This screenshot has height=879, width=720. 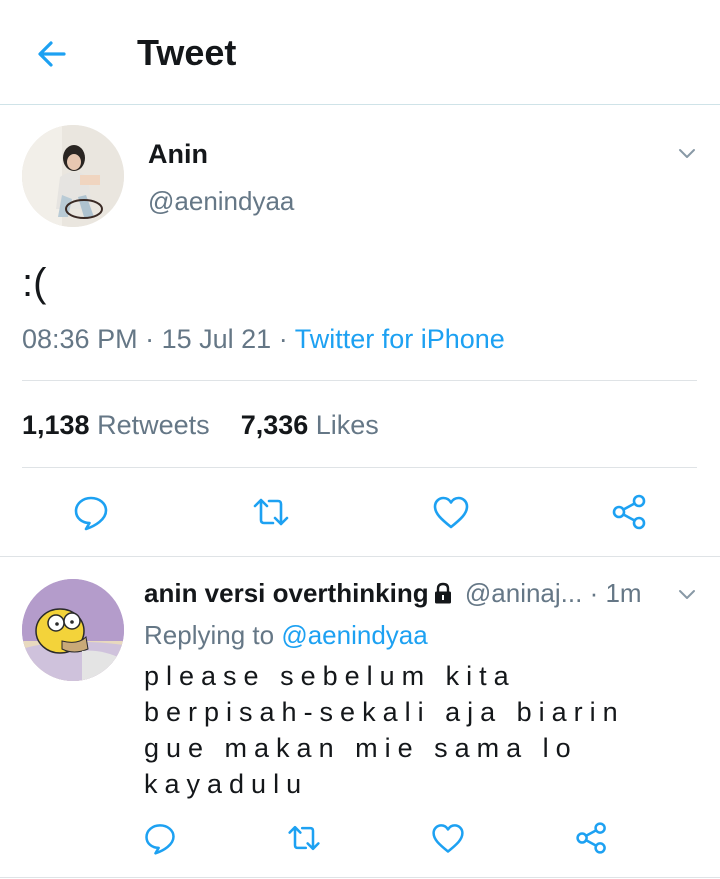 What do you see at coordinates (286, 593) in the screenshot?
I see `reply-author-name: anin versi overthinking` at bounding box center [286, 593].